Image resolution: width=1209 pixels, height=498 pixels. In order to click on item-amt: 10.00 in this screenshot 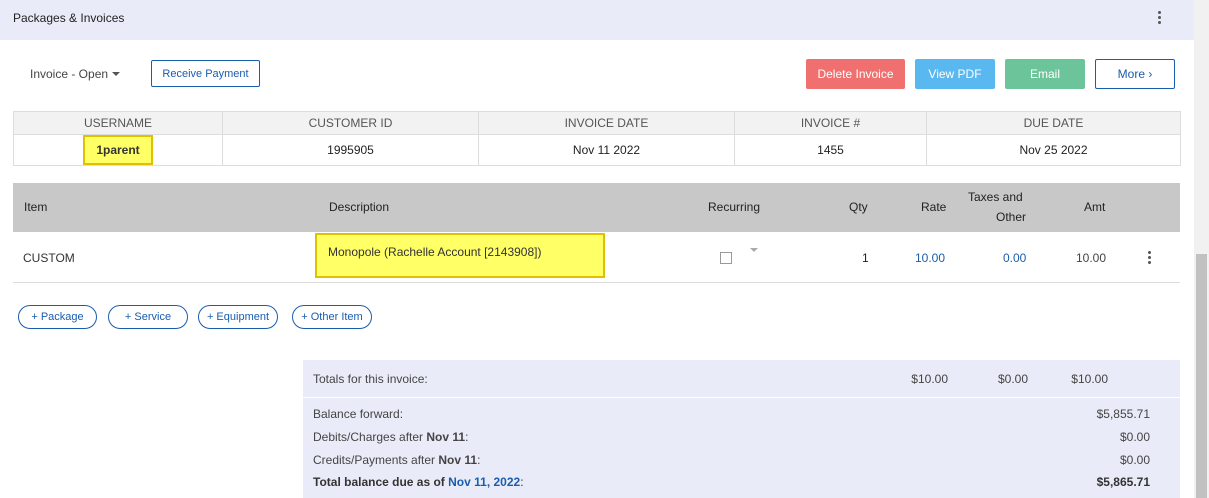, I will do `click(1091, 258)`.